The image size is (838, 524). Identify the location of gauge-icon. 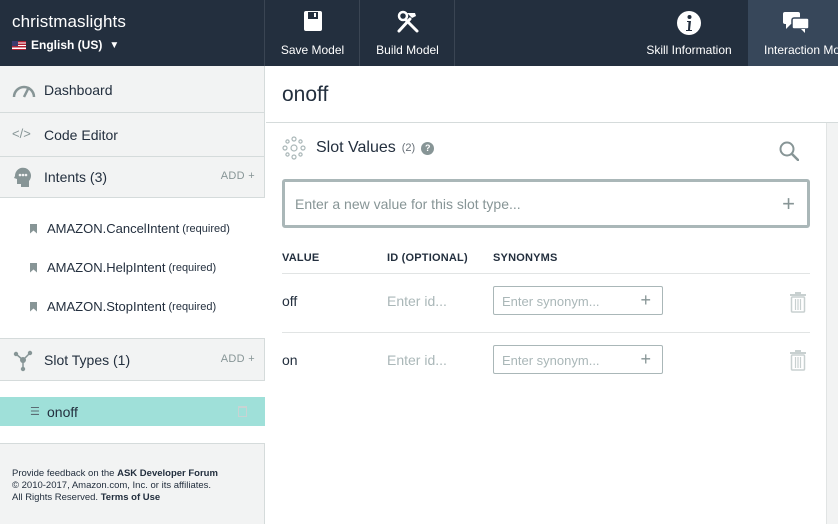
(24, 91).